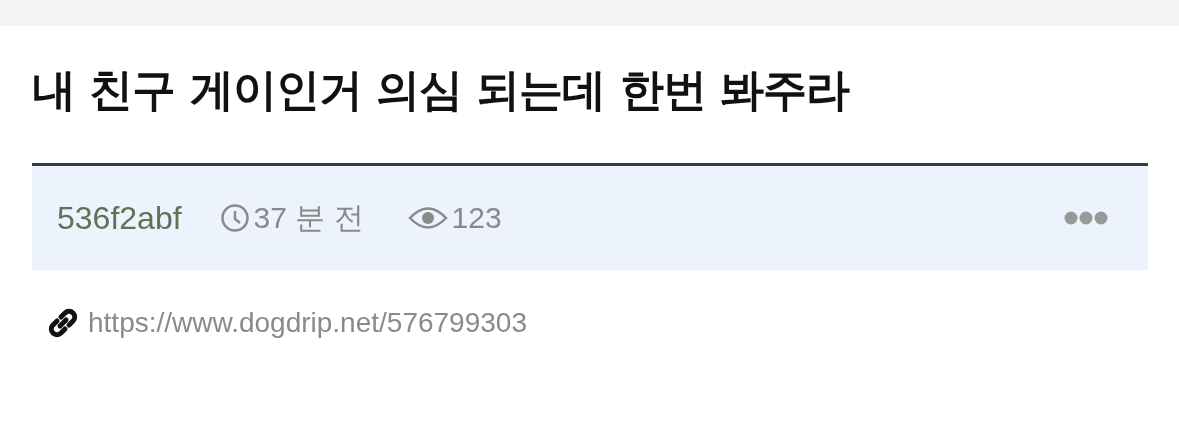  What do you see at coordinates (307, 323) in the screenshot?
I see `post-url: https://www.dogdrip.net/576799303` at bounding box center [307, 323].